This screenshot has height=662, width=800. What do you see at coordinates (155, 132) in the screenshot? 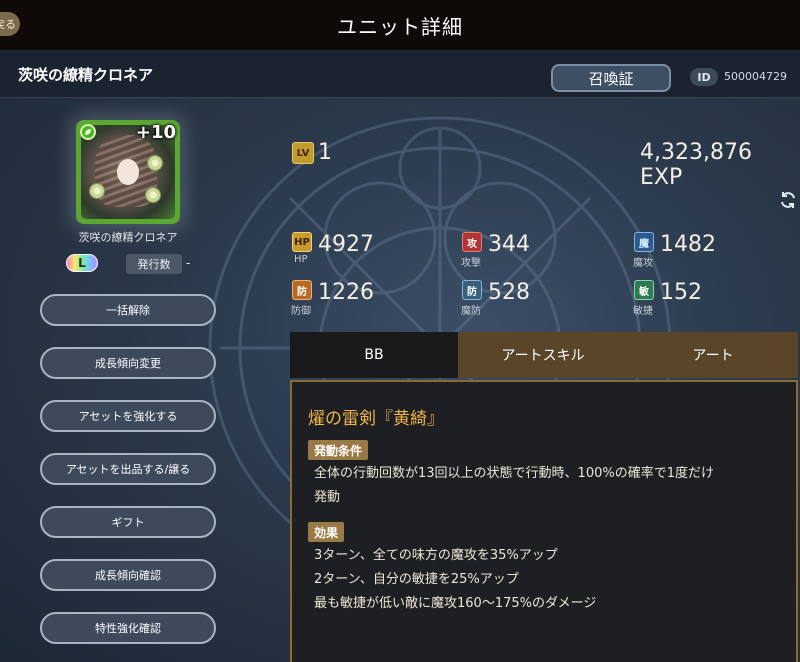
I see `plus-level-badge: +10` at bounding box center [155, 132].